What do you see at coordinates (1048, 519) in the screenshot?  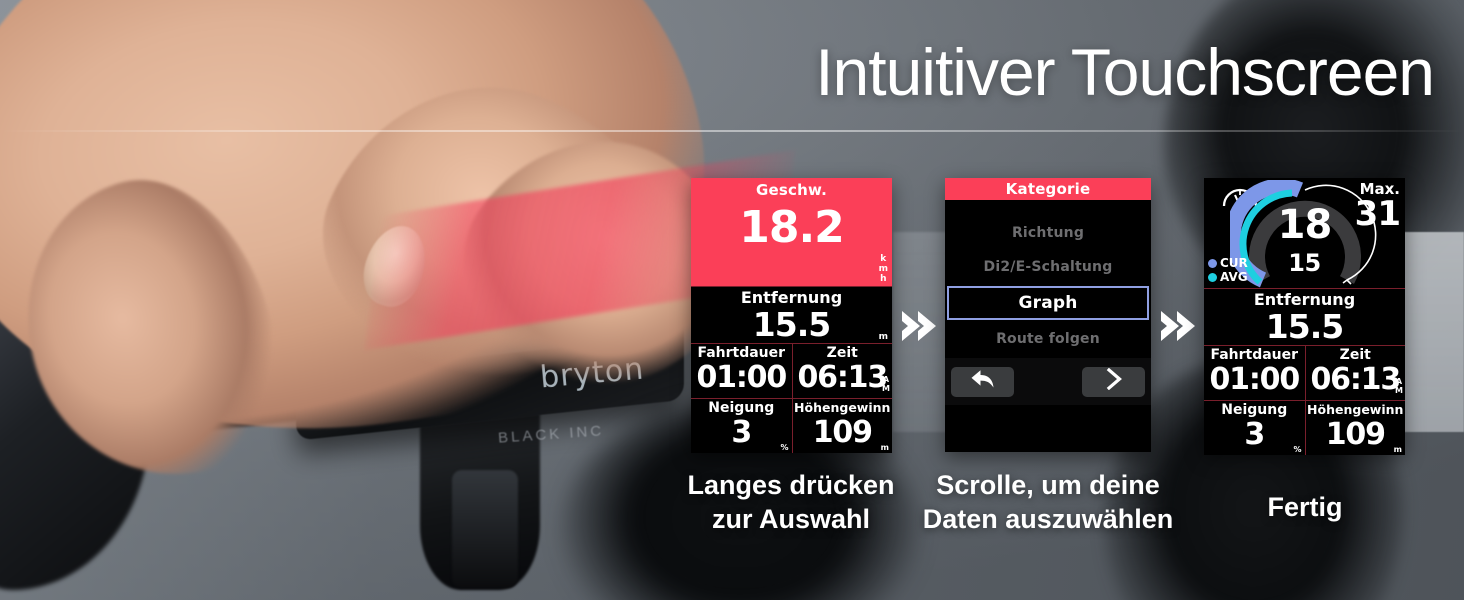 I see `caption-step-2-line-2: Daten auszuwählen` at bounding box center [1048, 519].